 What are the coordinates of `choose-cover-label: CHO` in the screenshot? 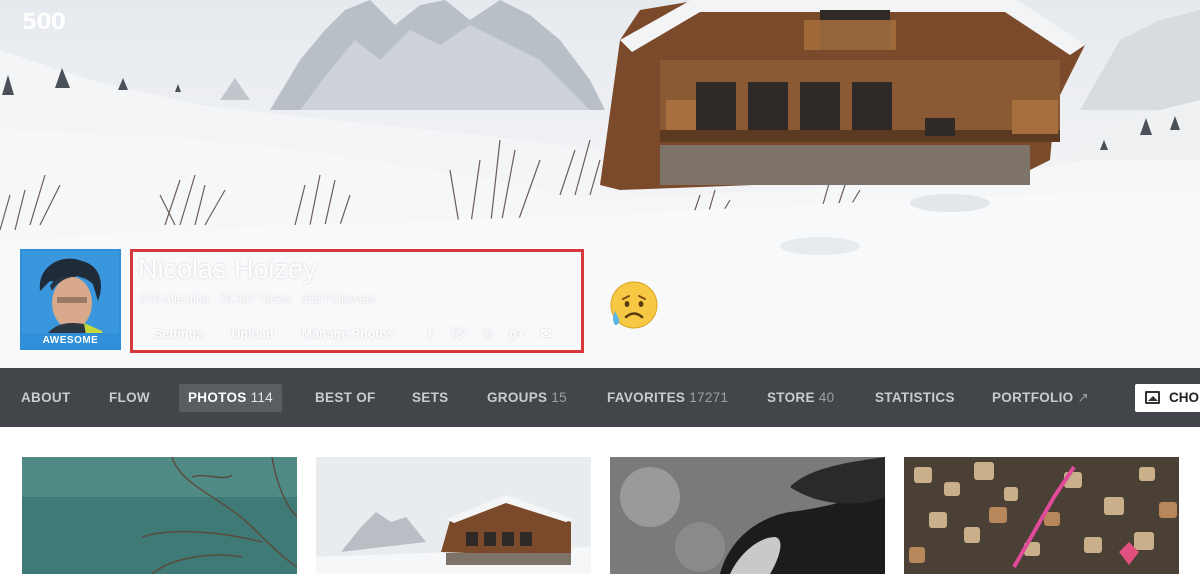 It's located at (1184, 397).